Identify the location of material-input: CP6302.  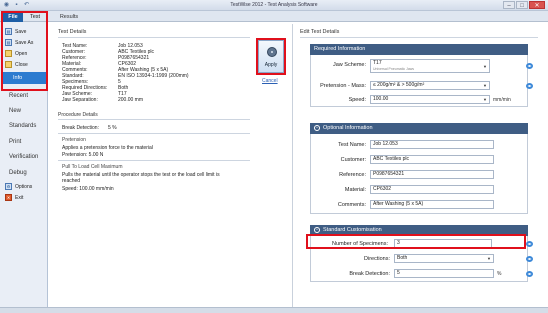
(432, 189).